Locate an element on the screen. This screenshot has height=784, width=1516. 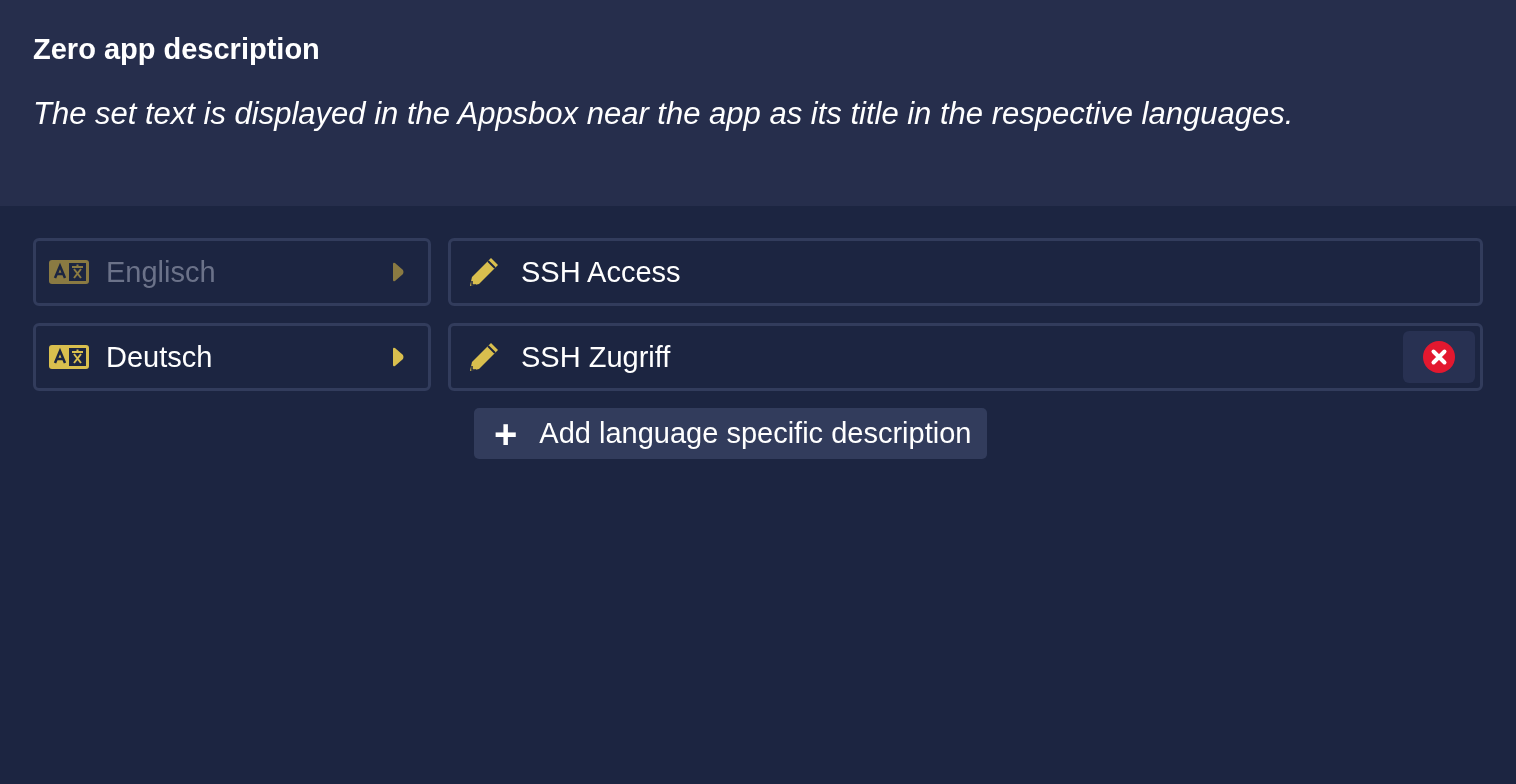
language-name: Englisch is located at coordinates (161, 272).